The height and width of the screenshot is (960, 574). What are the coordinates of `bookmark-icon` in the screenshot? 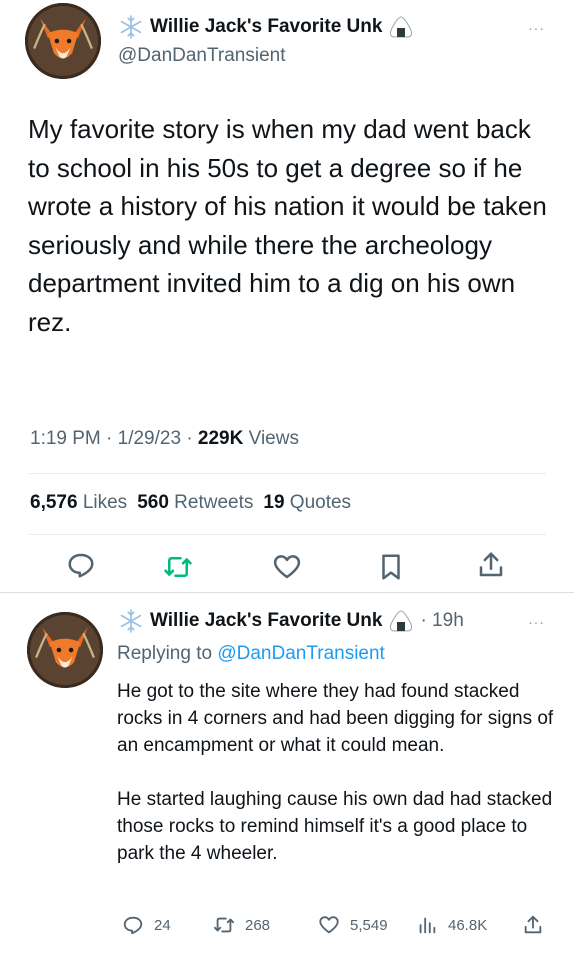 It's located at (391, 567).